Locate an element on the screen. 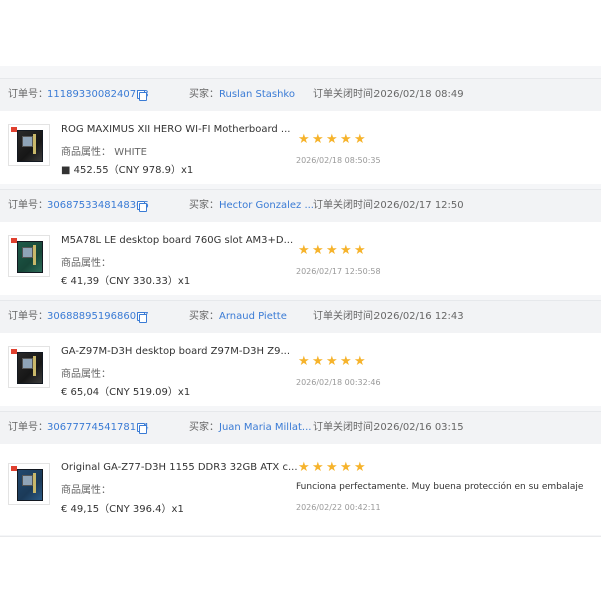  review-date: 2026/02/22 00:42:11 is located at coordinates (338, 507).